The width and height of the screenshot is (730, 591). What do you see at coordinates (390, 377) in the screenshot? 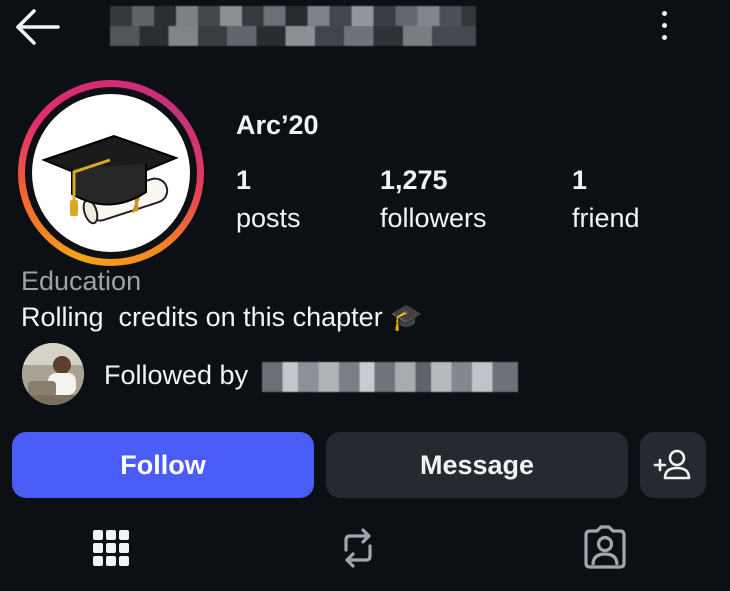
I see `followed-by-names-redacted` at bounding box center [390, 377].